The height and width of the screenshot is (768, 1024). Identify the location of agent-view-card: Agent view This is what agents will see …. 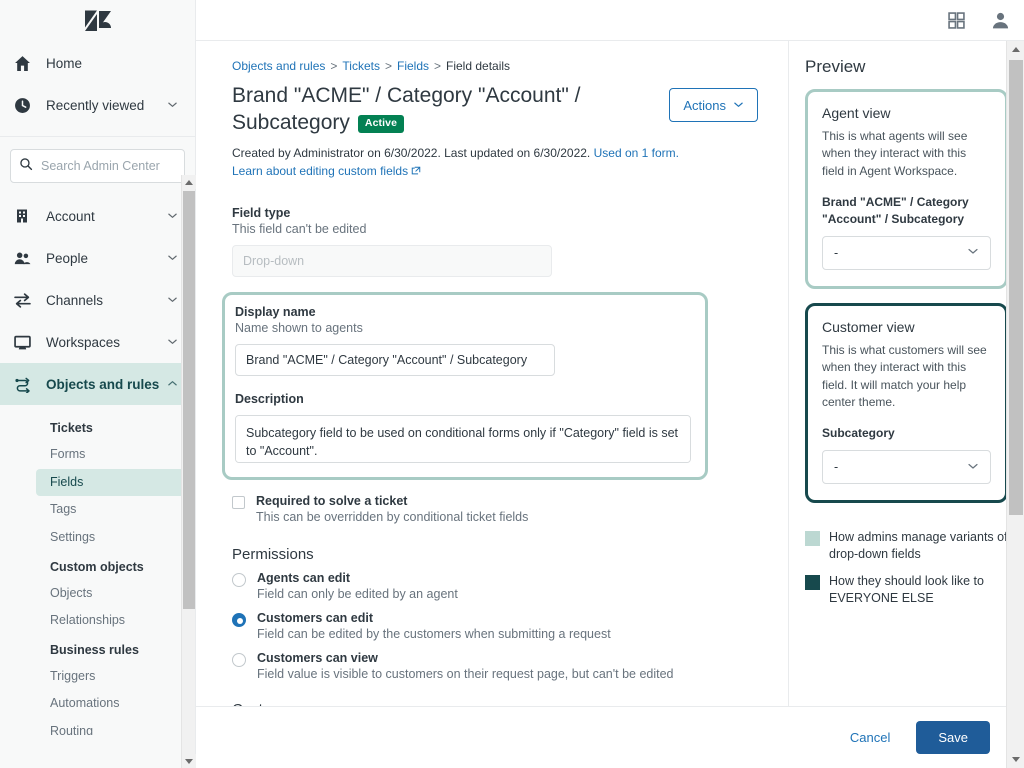
(906, 189).